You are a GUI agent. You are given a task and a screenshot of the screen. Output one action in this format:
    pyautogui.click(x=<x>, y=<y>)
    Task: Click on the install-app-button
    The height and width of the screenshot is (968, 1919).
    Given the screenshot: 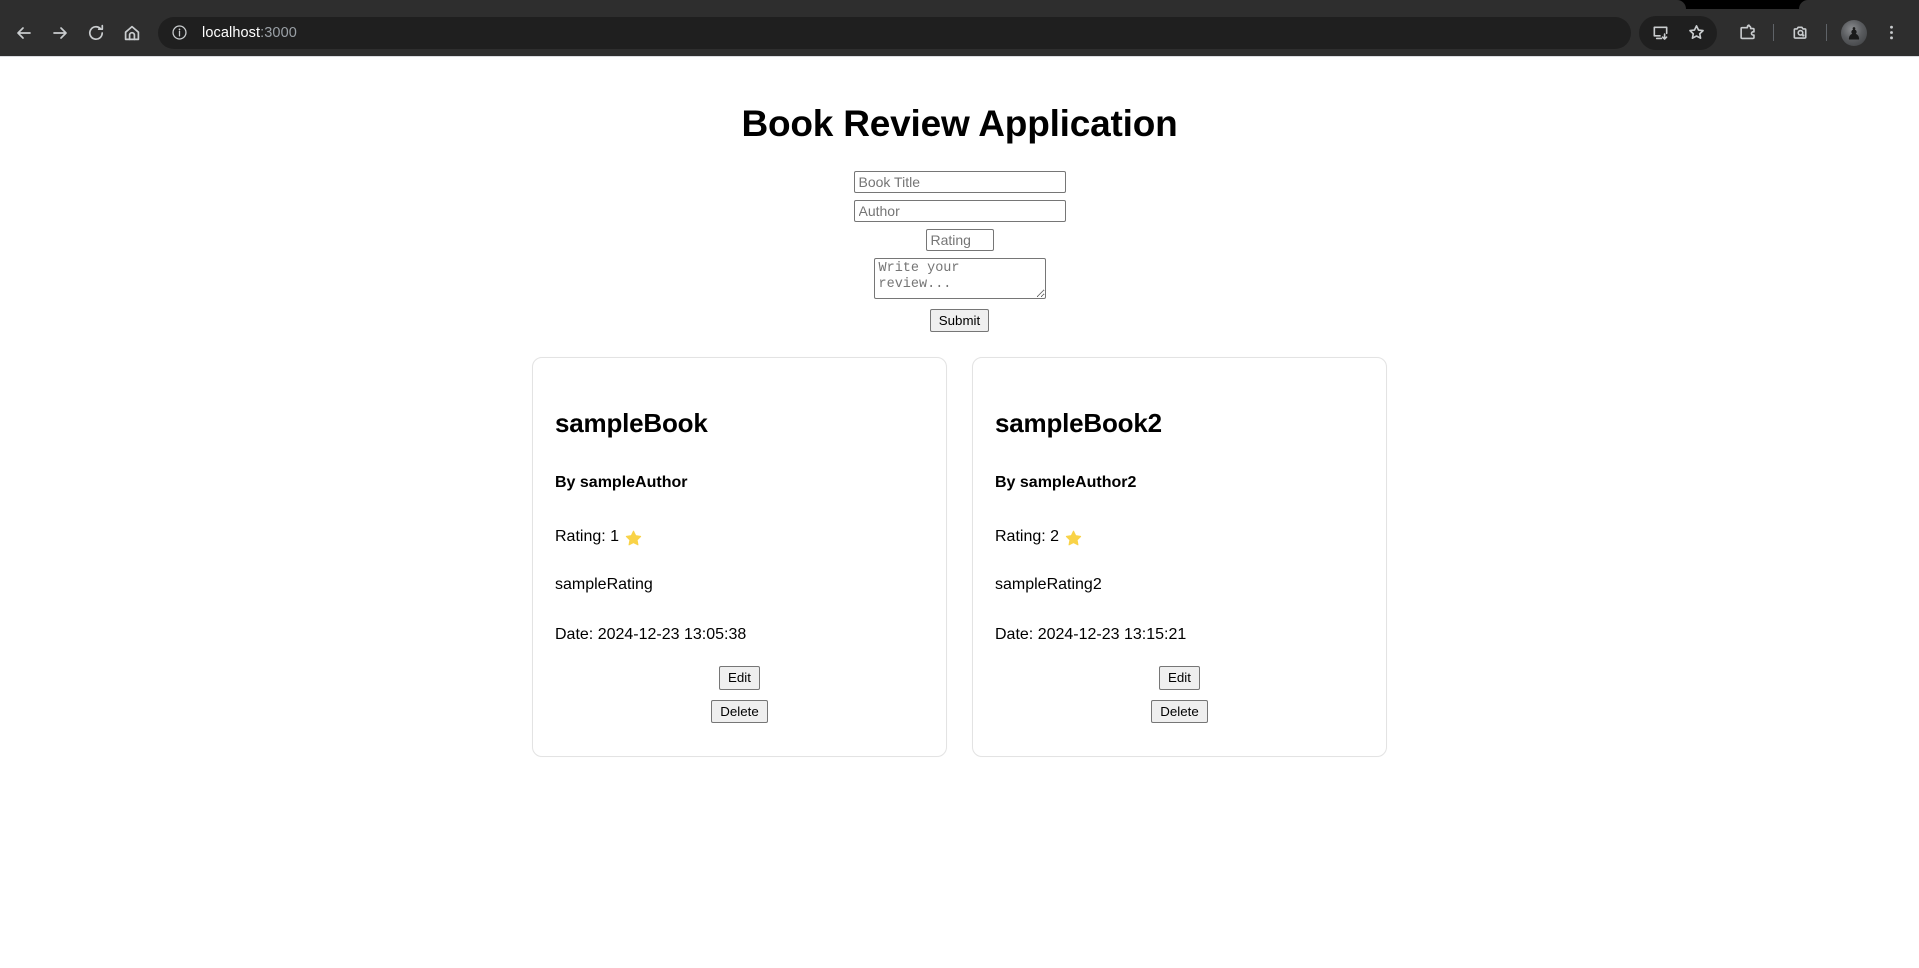 What is the action you would take?
    pyautogui.click(x=1660, y=33)
    